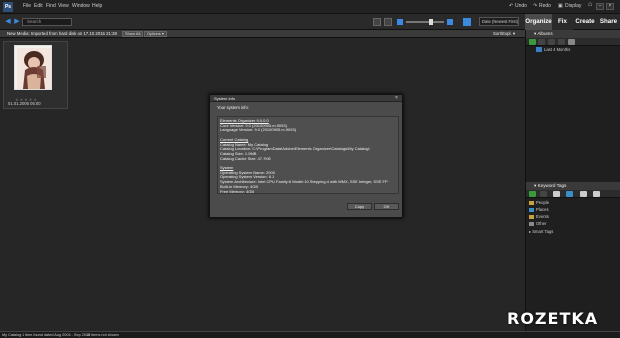 The image size is (620, 338). I want to click on tab-fix: Fix, so click(562, 22).